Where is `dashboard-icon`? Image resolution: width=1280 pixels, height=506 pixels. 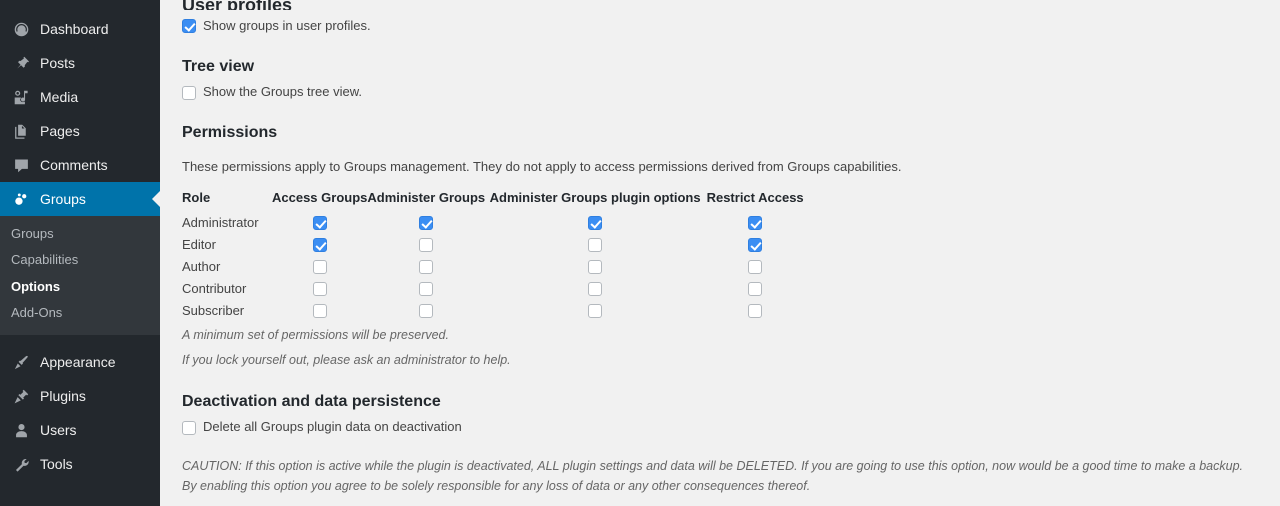 dashboard-icon is located at coordinates (21, 29).